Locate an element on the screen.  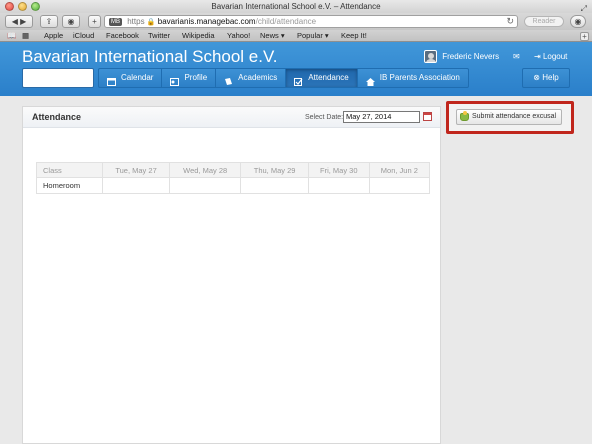
tab-label: IB Parents Association is located at coordinates (419, 77).